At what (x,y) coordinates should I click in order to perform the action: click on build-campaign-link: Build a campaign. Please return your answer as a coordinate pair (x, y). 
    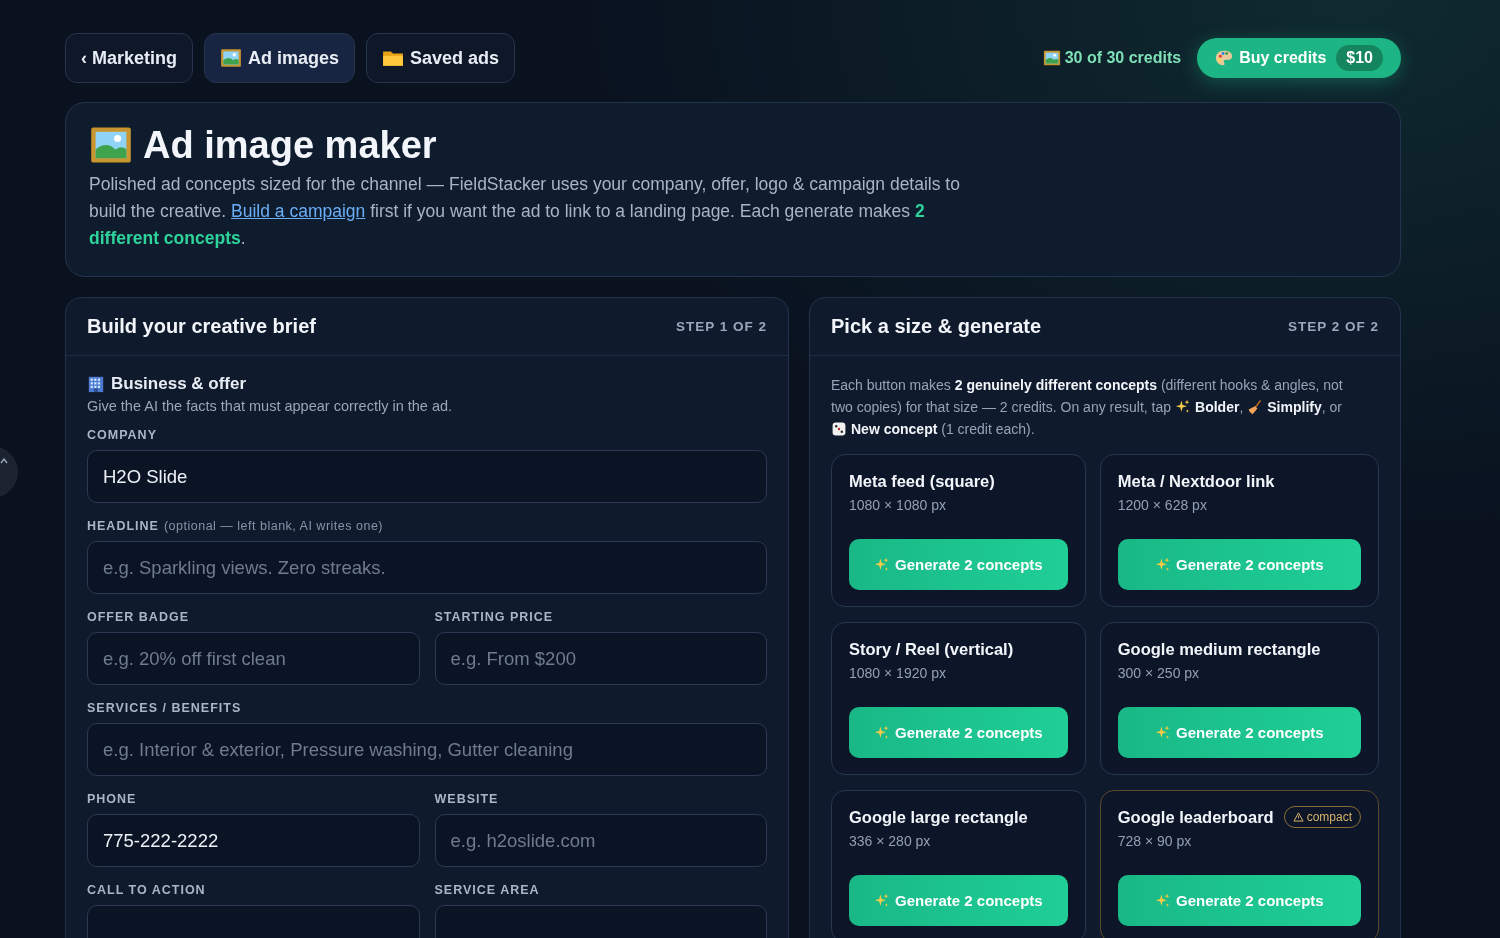
    Looking at the image, I should click on (298, 211).